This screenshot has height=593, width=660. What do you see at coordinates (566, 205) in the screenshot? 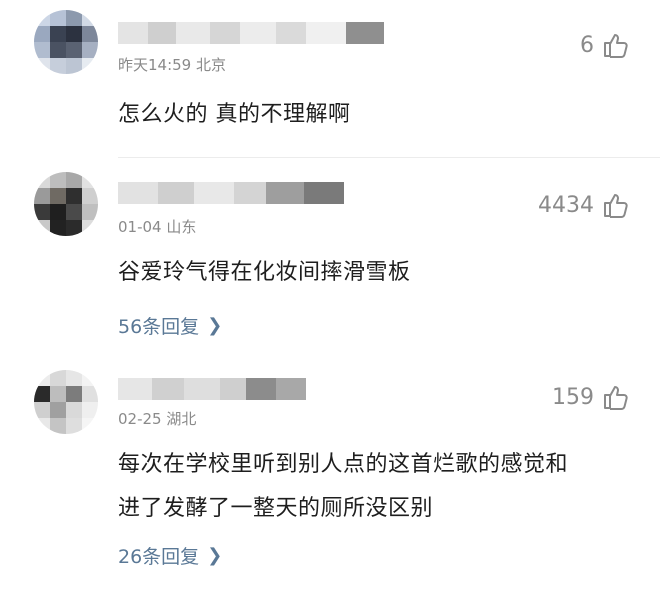
I see `like-count: 4434` at bounding box center [566, 205].